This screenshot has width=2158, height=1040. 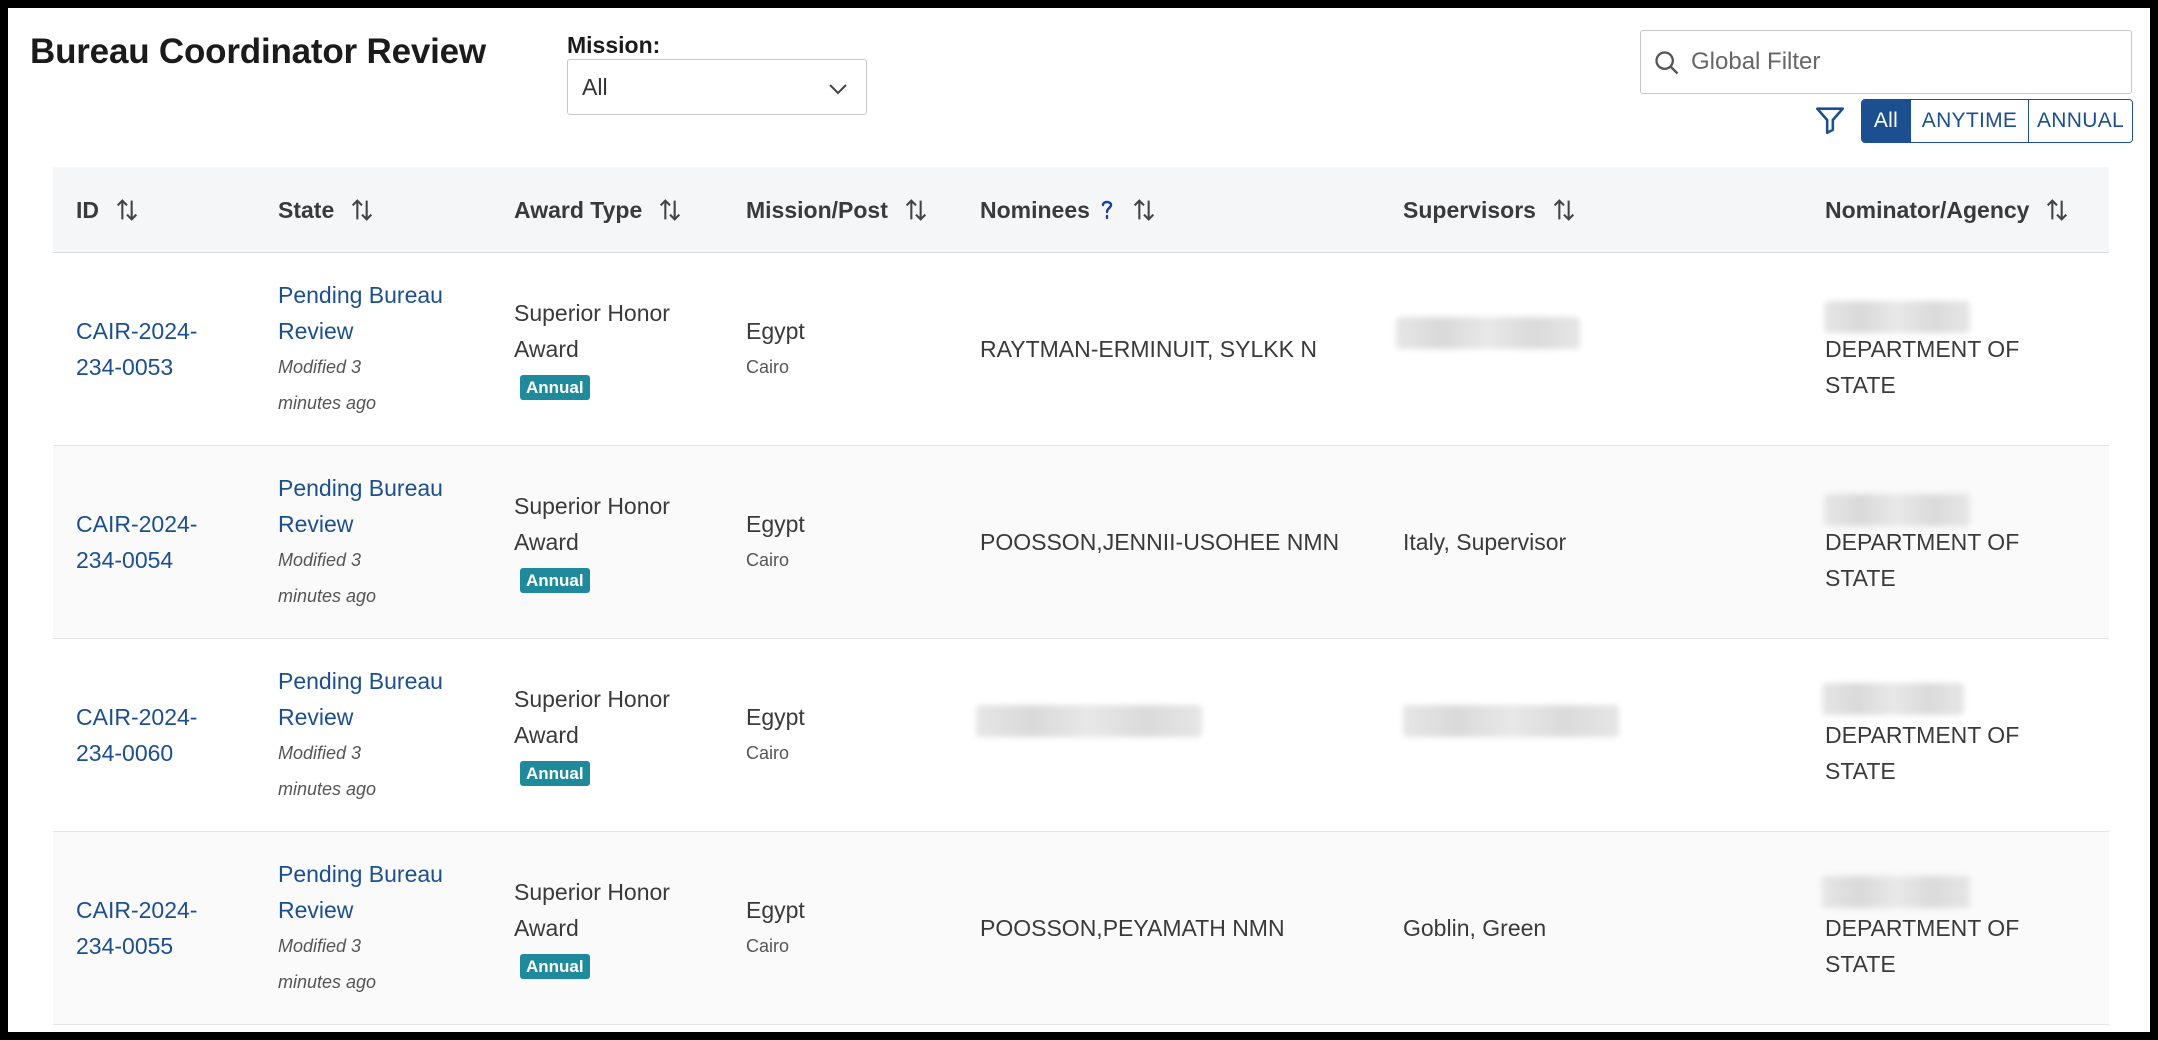 I want to click on column-header-supervisors: Supervisors, so click(x=1490, y=210).